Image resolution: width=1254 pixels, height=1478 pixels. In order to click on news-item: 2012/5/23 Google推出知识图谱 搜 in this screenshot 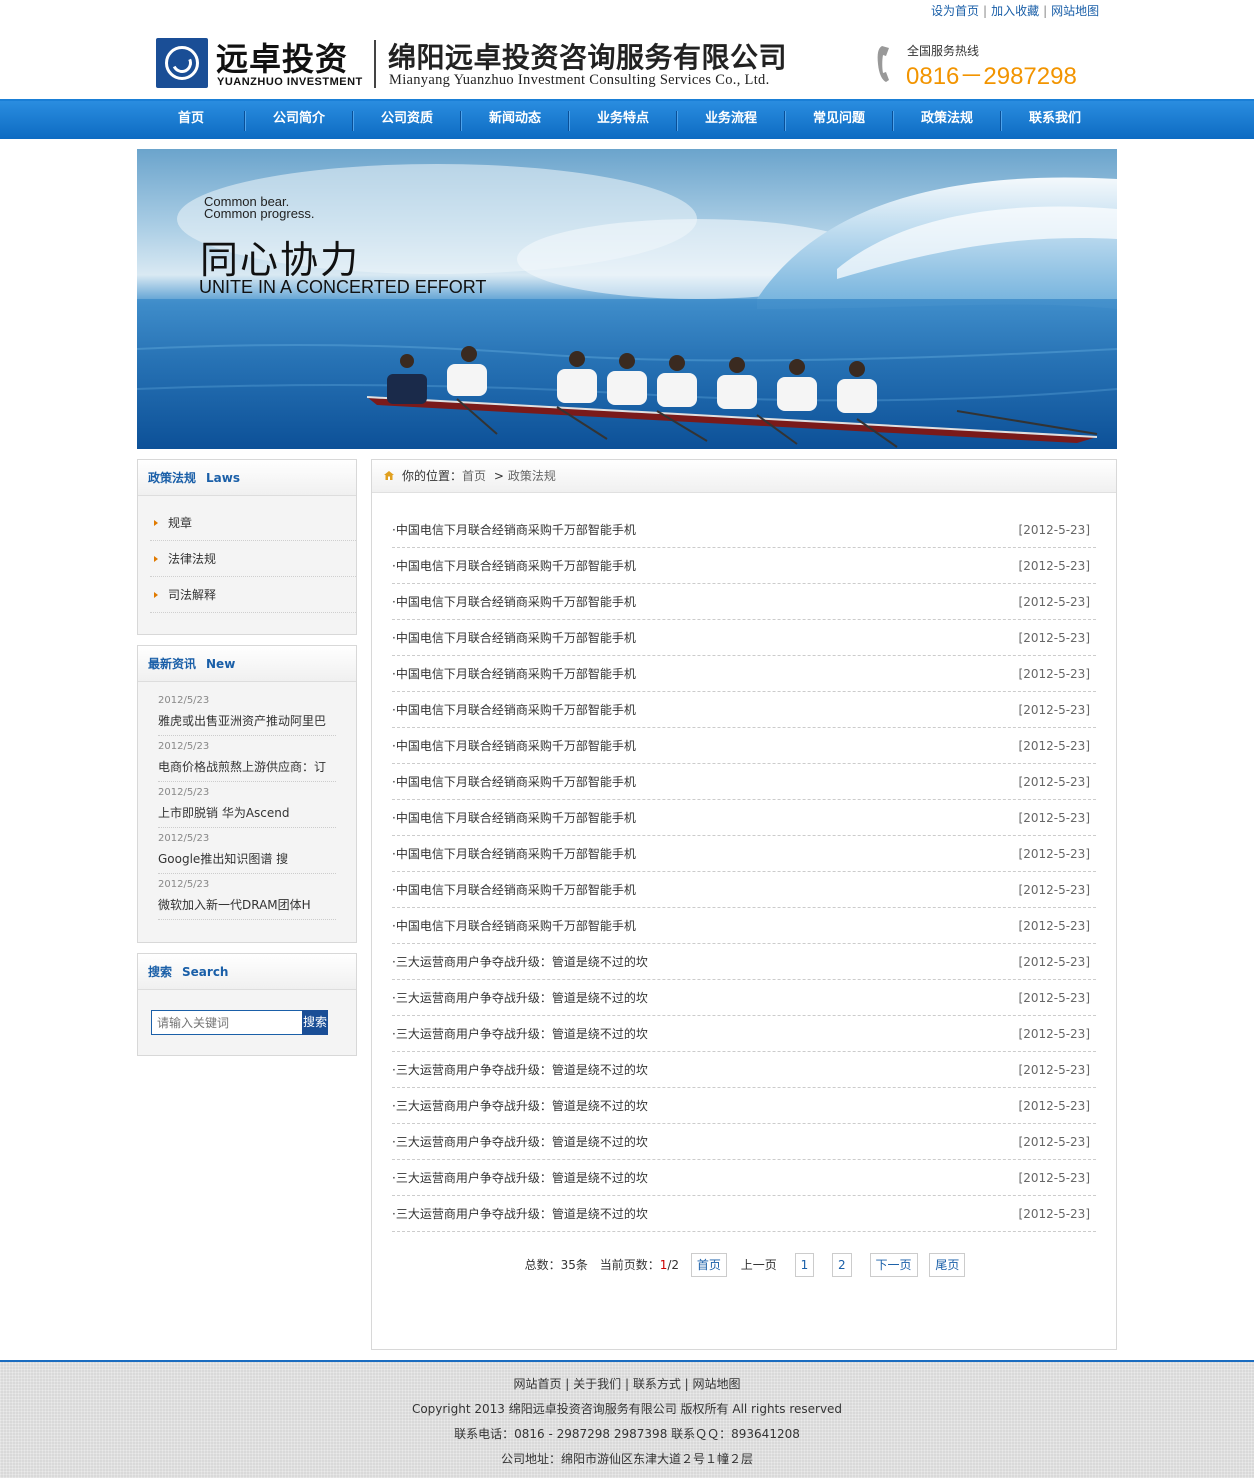, I will do `click(247, 851)`.